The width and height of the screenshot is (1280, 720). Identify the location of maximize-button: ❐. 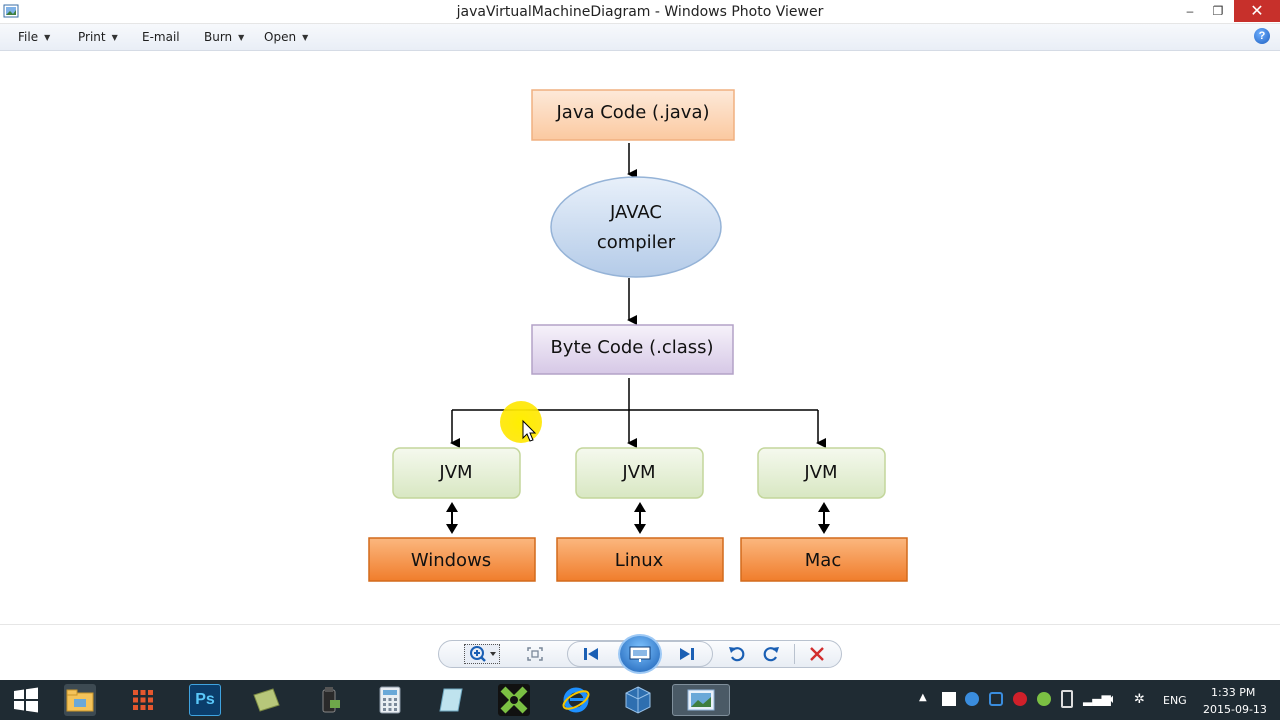
(1218, 11).